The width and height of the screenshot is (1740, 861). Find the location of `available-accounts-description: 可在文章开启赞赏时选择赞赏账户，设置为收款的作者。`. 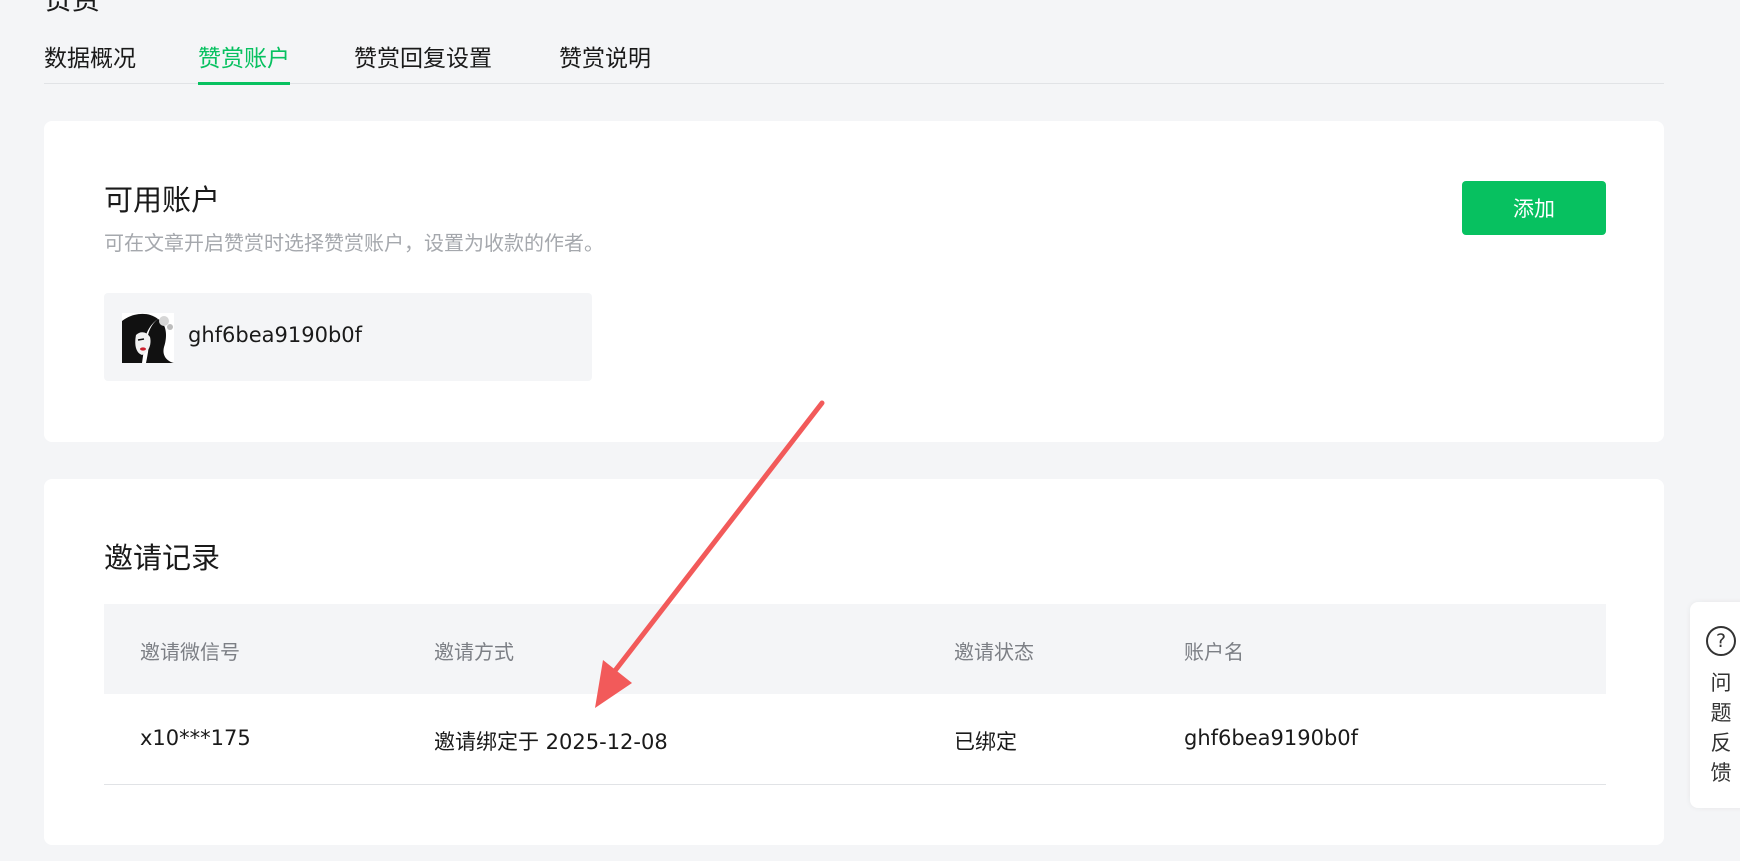

available-accounts-description: 可在文章开启赞赏时选择赞赏账户，设置为收款的作者。 is located at coordinates (354, 243).